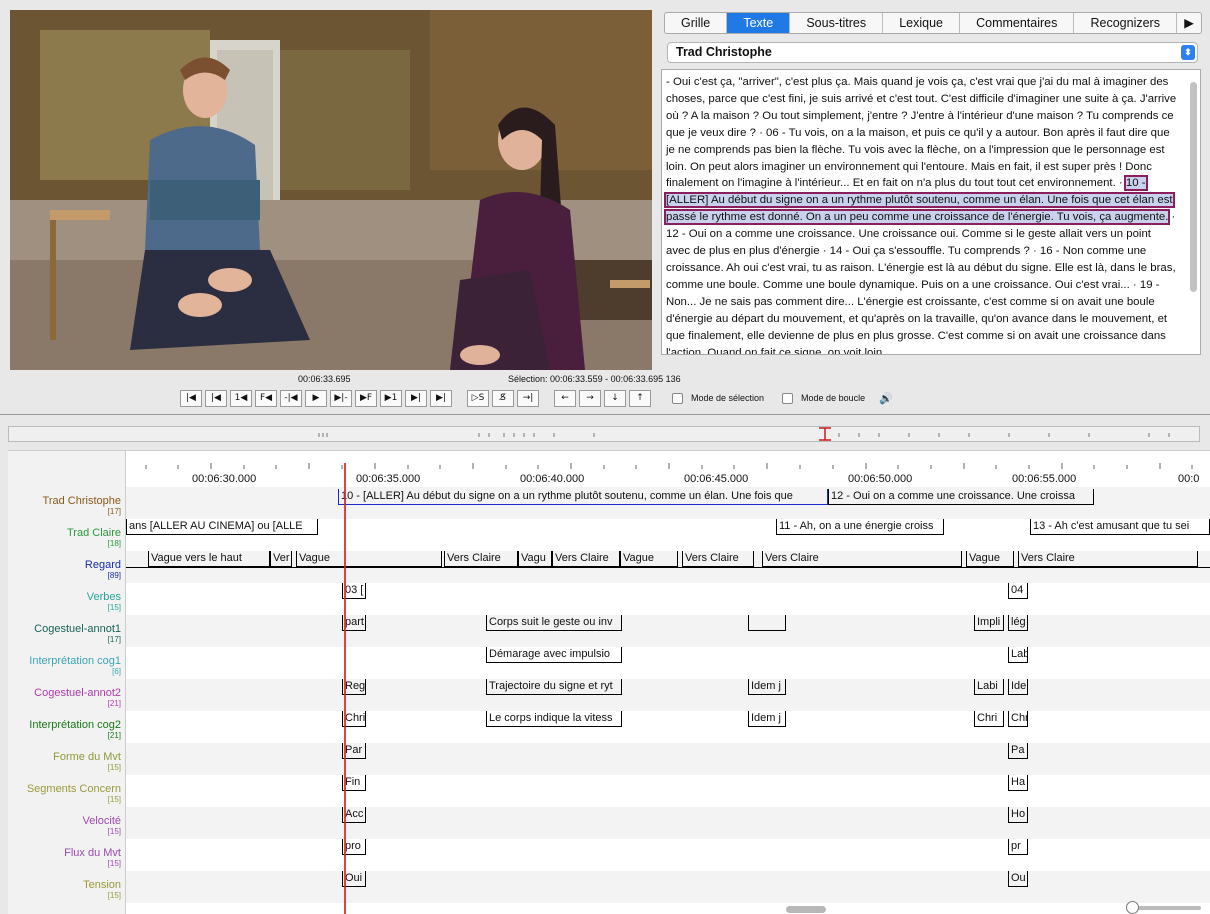 The width and height of the screenshot is (1210, 914). Describe the element at coordinates (191, 398) in the screenshot. I see `go-to-begin-button: |◀` at that location.